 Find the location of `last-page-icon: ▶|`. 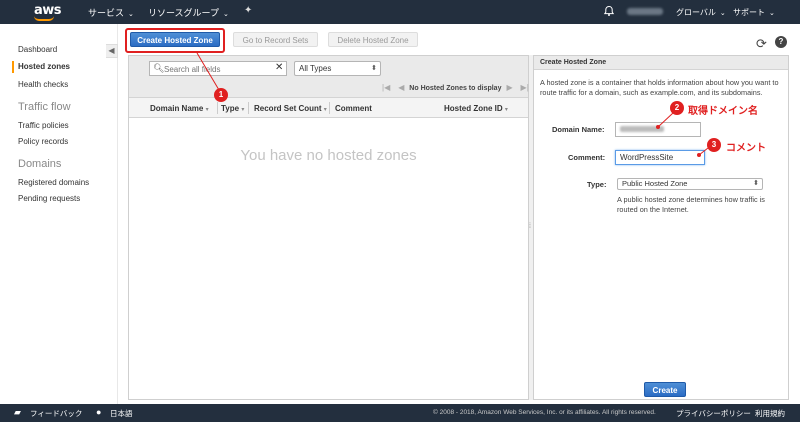

last-page-icon: ▶| is located at coordinates (525, 87).